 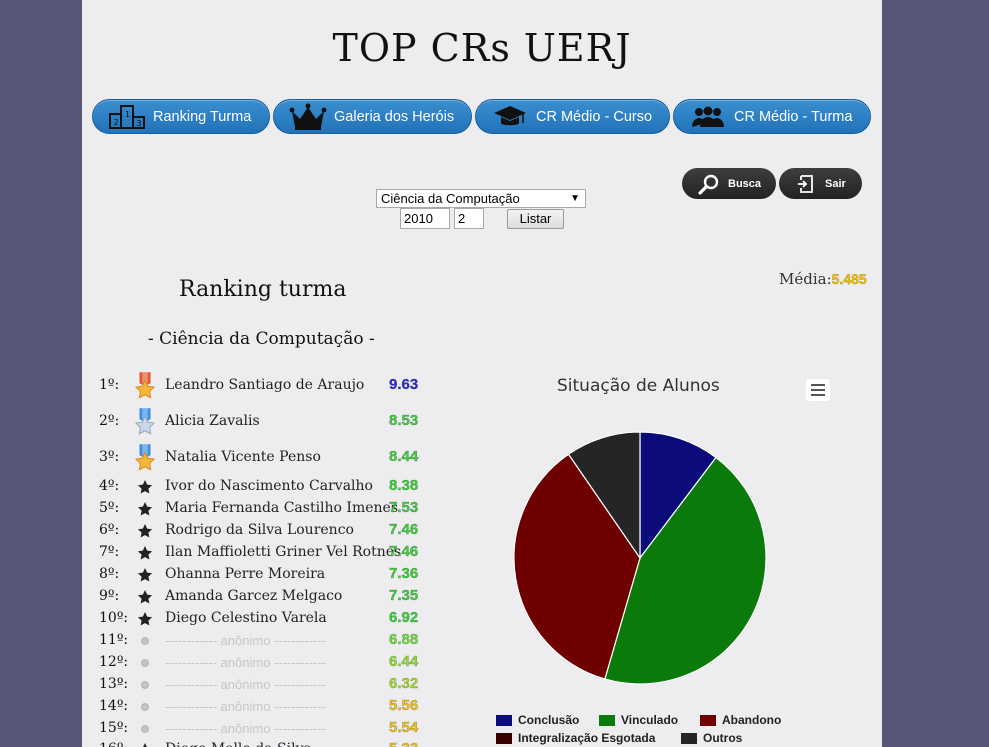 What do you see at coordinates (709, 184) in the screenshot?
I see `search-icon` at bounding box center [709, 184].